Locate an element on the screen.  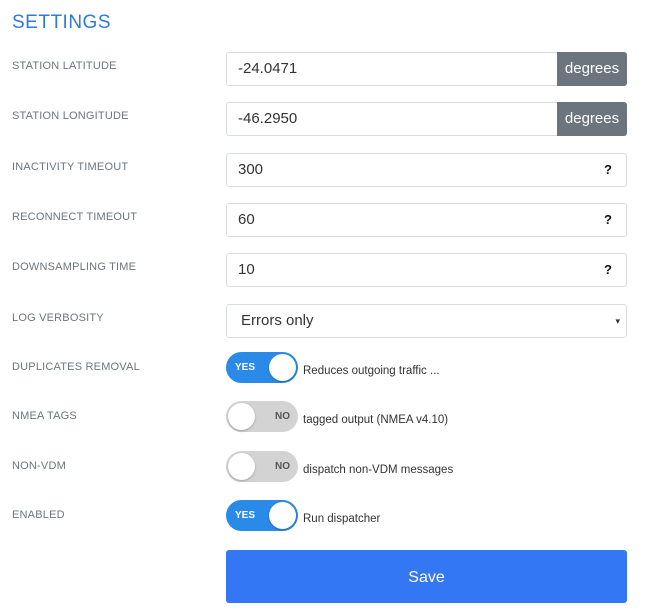
non-vdm-label: NON-VDM is located at coordinates (39, 466).